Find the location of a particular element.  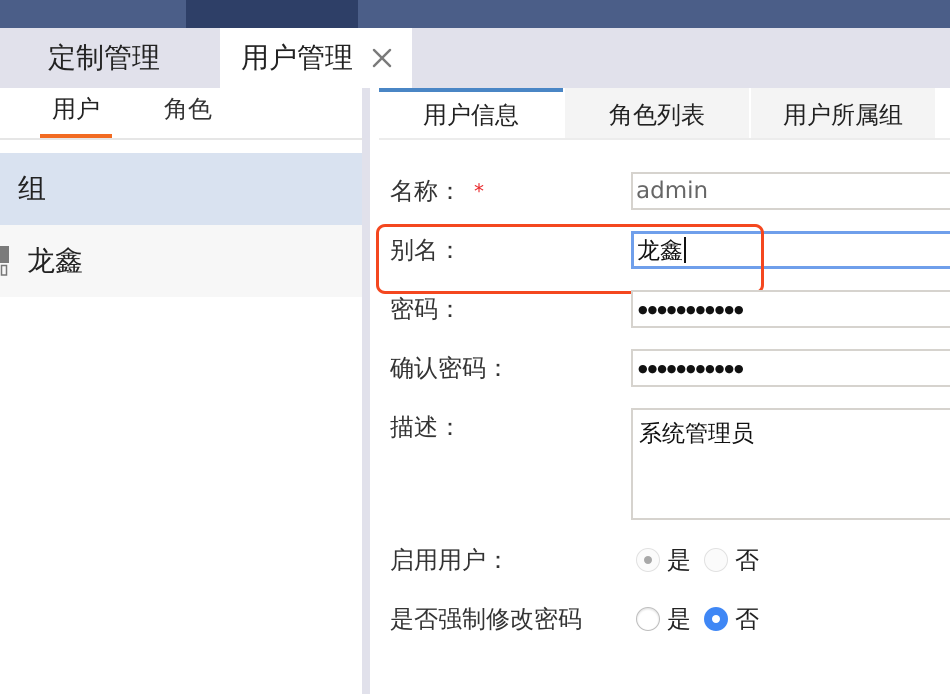

detail-tab: 角色列表 is located at coordinates (657, 113).